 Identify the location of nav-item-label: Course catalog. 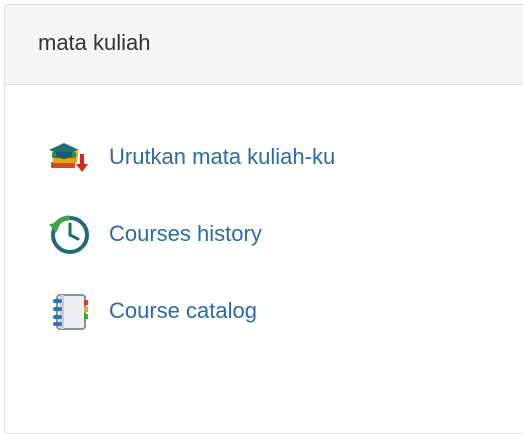
(183, 310).